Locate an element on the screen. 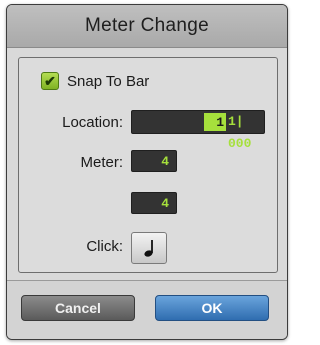 The image size is (320, 345). dialog-footer: Cancel OK is located at coordinates (147, 309).